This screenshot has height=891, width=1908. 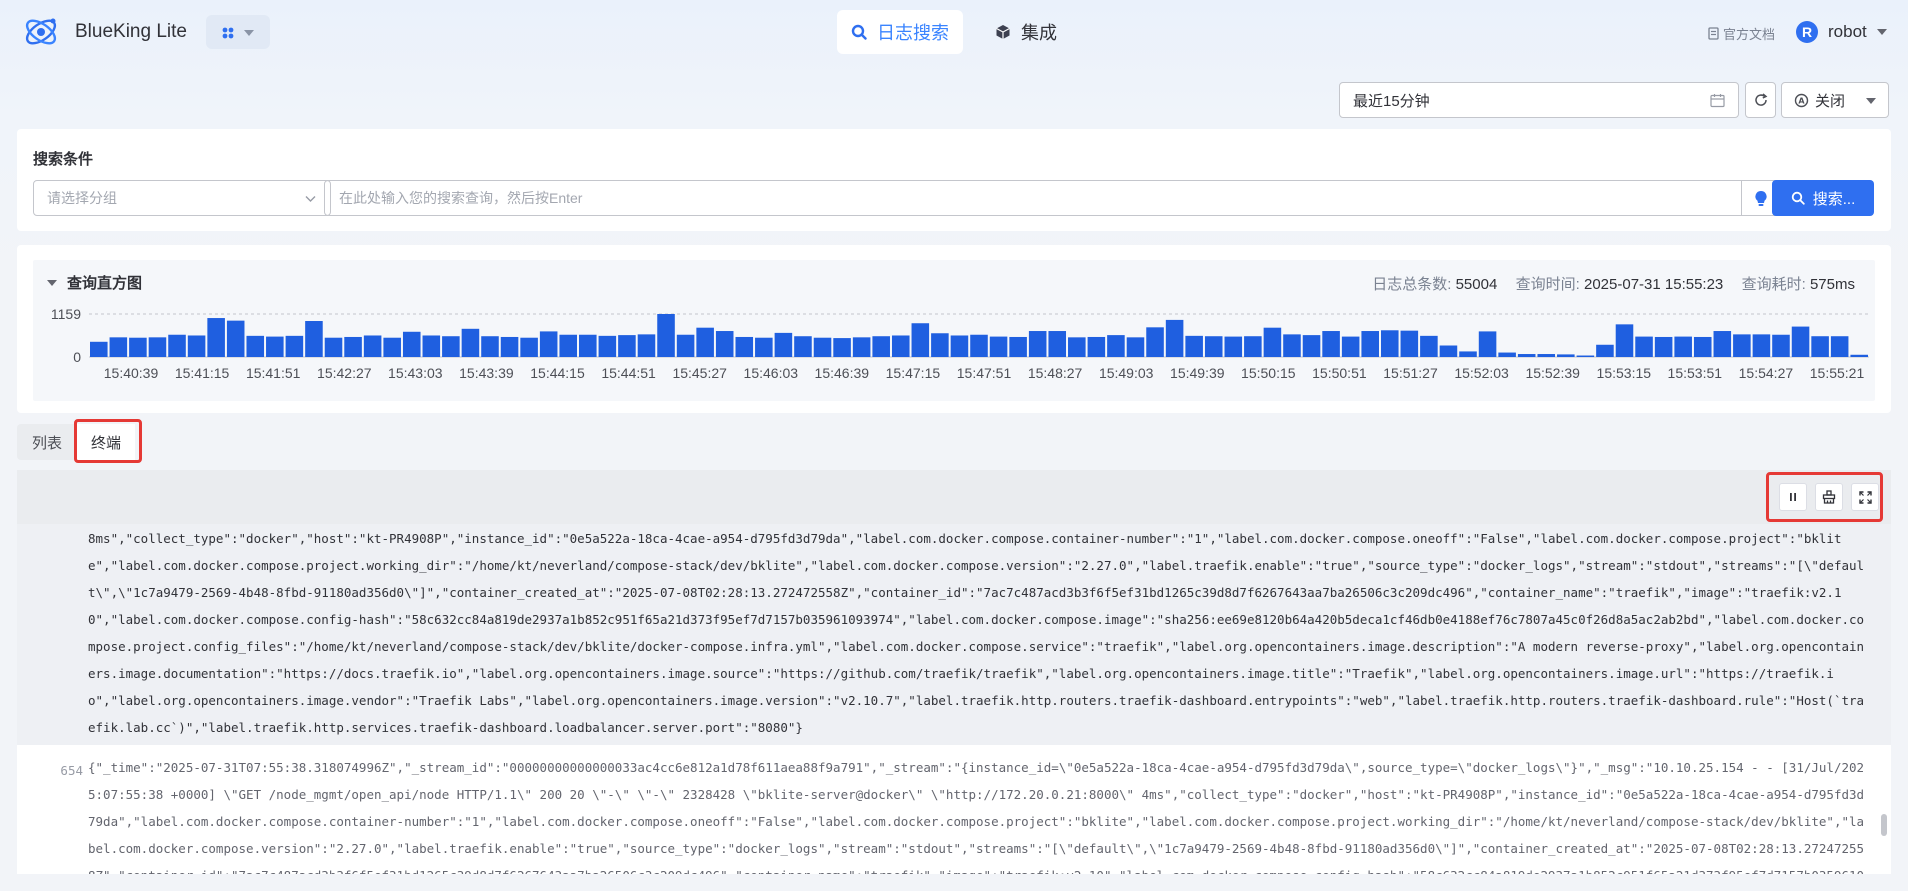 I want to click on x-tick-label: 15:52:03, so click(x=1481, y=373).